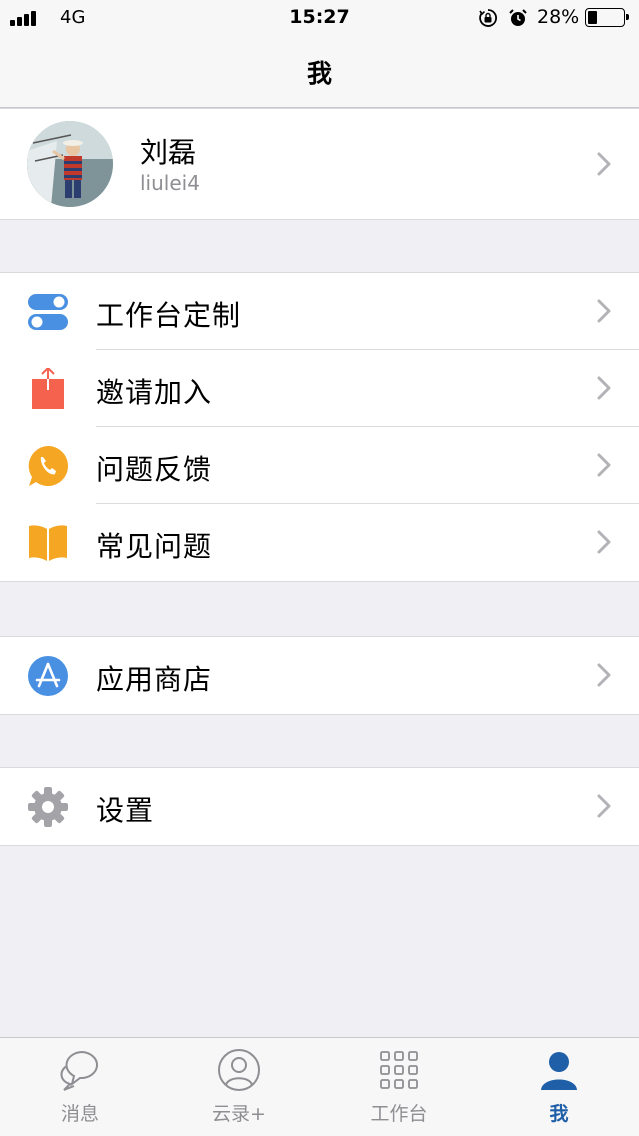 The width and height of the screenshot is (639, 1136). What do you see at coordinates (70, 164) in the screenshot?
I see `avatar` at bounding box center [70, 164].